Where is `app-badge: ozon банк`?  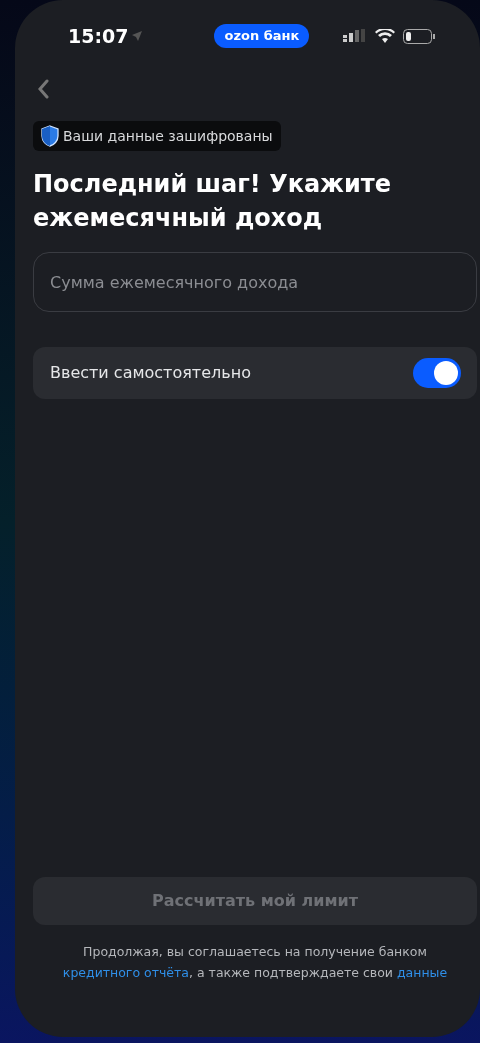 app-badge: ozon банк is located at coordinates (262, 36).